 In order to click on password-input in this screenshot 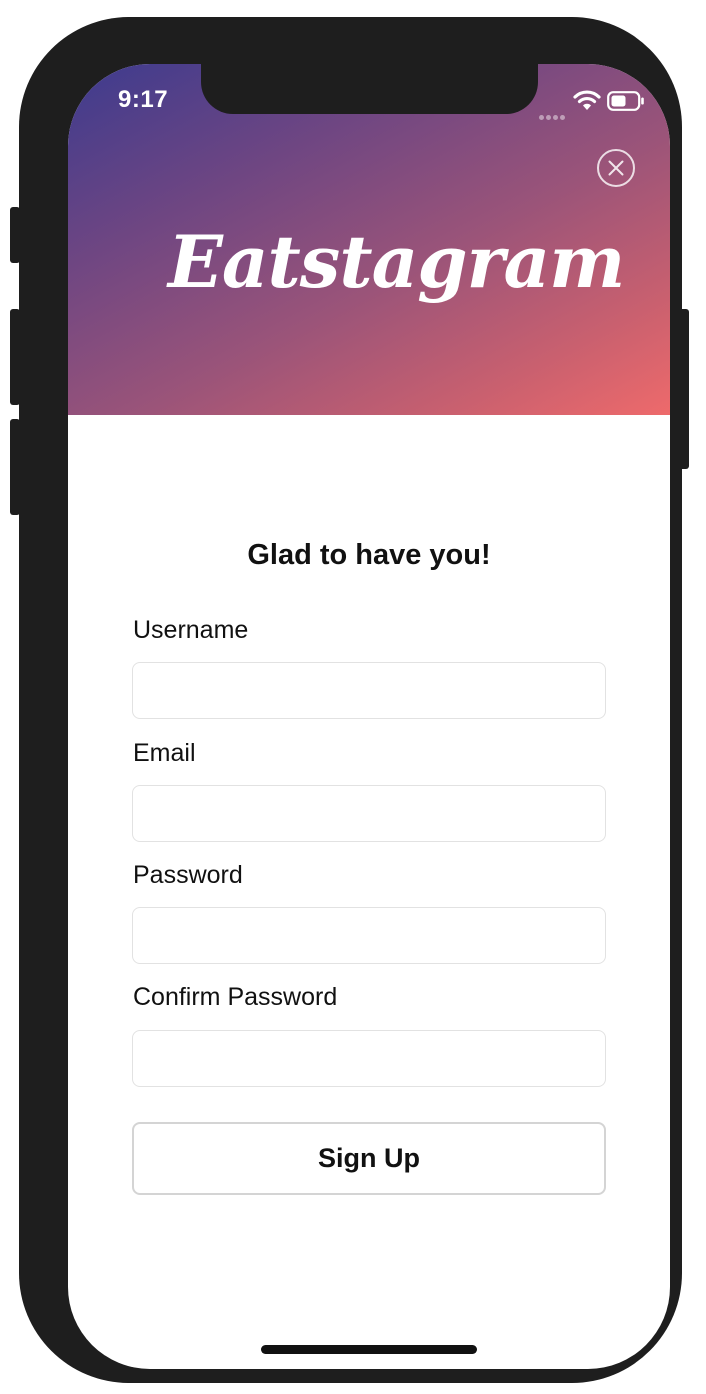, I will do `click(369, 935)`.